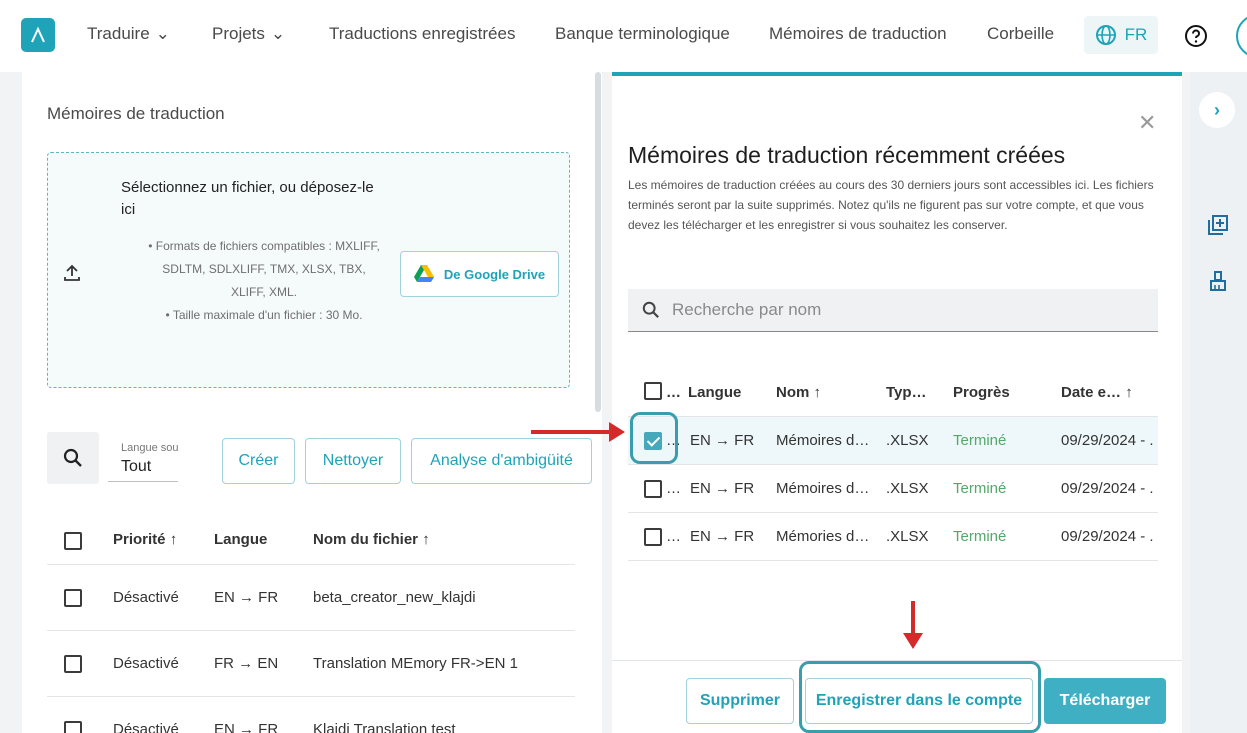  Describe the element at coordinates (128, 34) in the screenshot. I see `nav-traduire: Traduire ⌄` at that location.